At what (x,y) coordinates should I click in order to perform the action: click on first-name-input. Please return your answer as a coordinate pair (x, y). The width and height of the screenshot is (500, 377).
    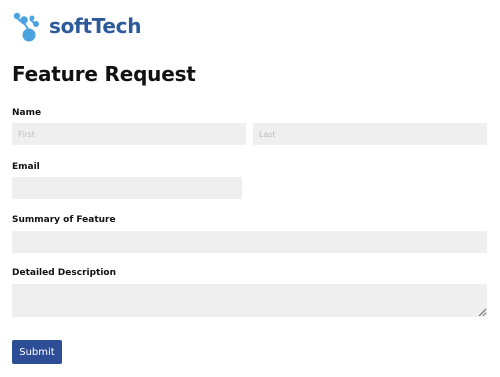
    Looking at the image, I should click on (129, 134).